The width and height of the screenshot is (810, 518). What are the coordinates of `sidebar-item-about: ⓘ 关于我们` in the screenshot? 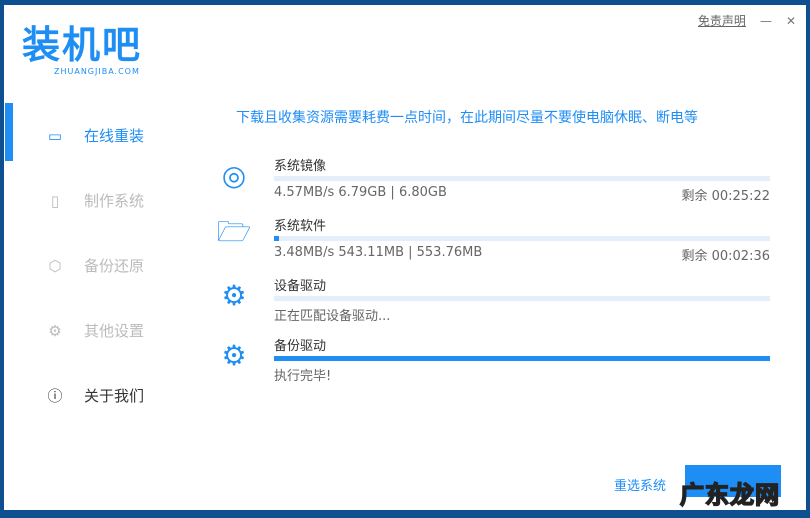 It's located at (99, 395).